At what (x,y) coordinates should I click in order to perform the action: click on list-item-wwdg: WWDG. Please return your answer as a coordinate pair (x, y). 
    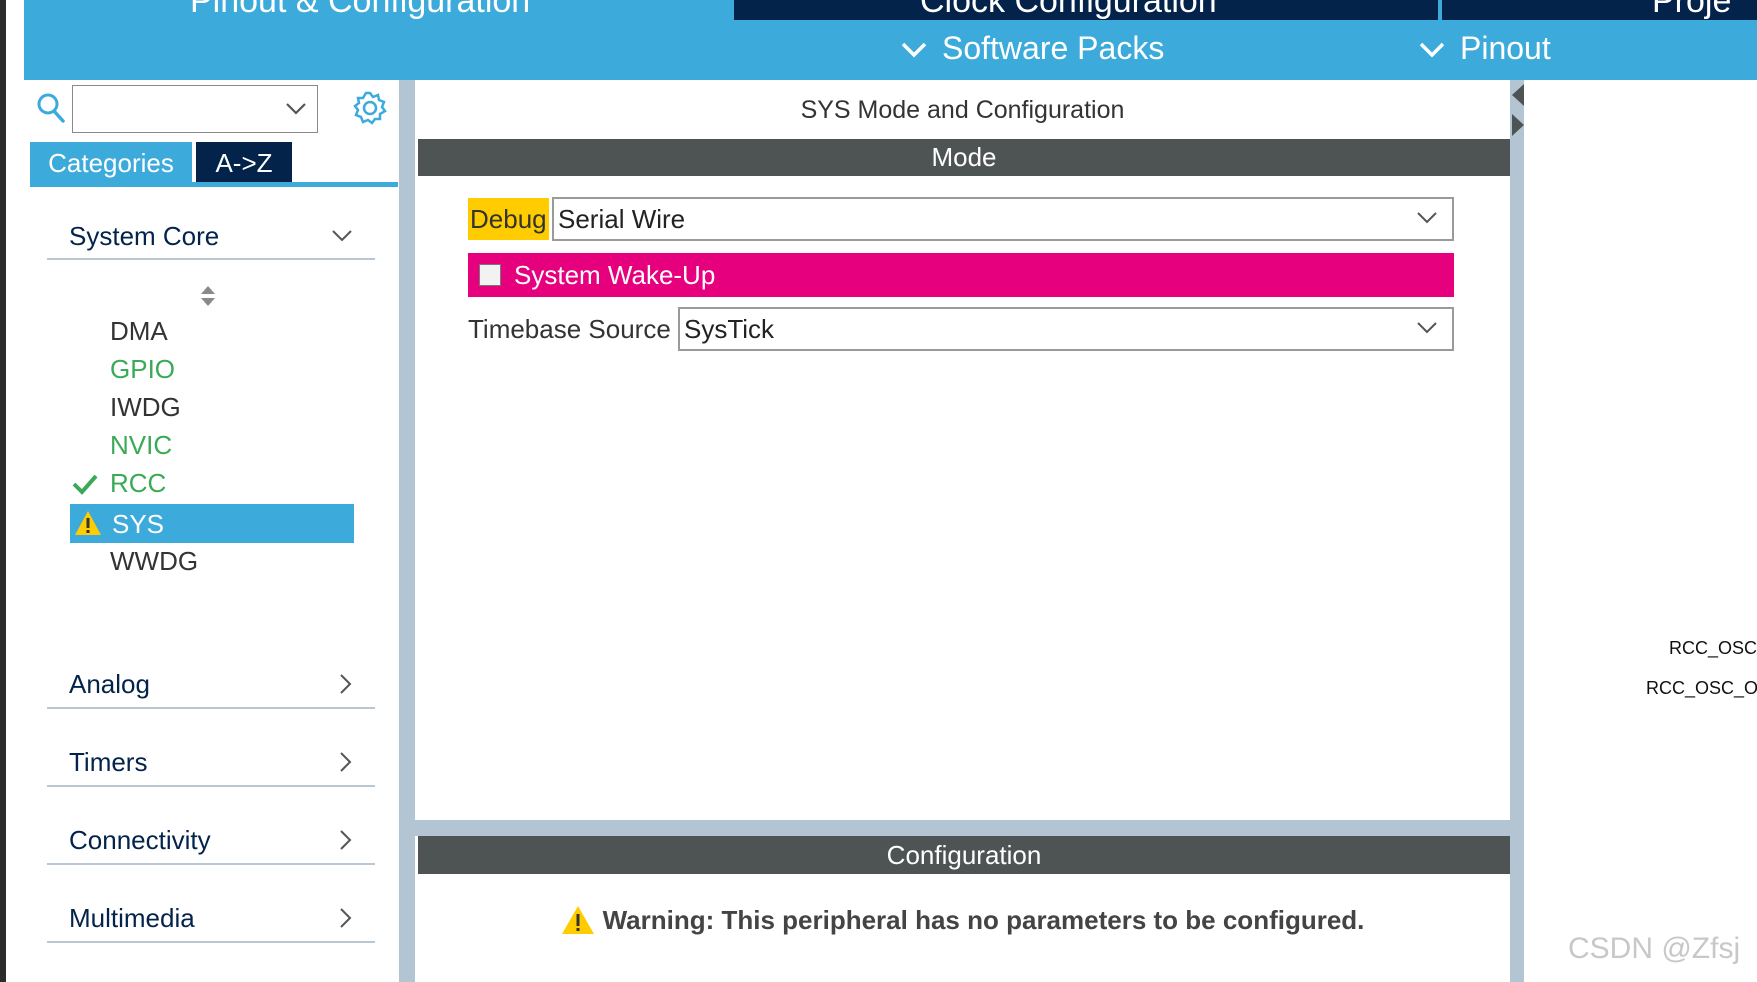
    Looking at the image, I should click on (154, 561).